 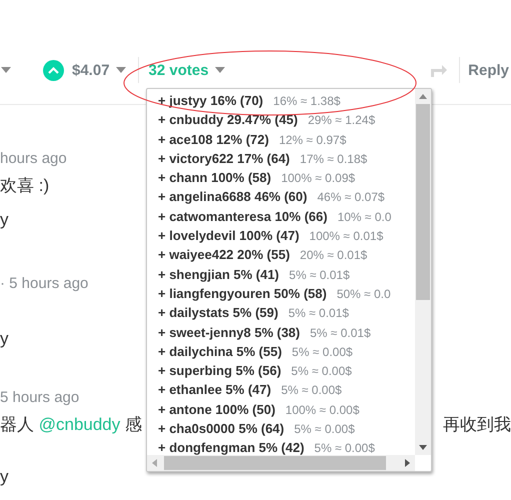 What do you see at coordinates (312, 139) in the screenshot?
I see `vote-value: 12% ≈ 0.97$` at bounding box center [312, 139].